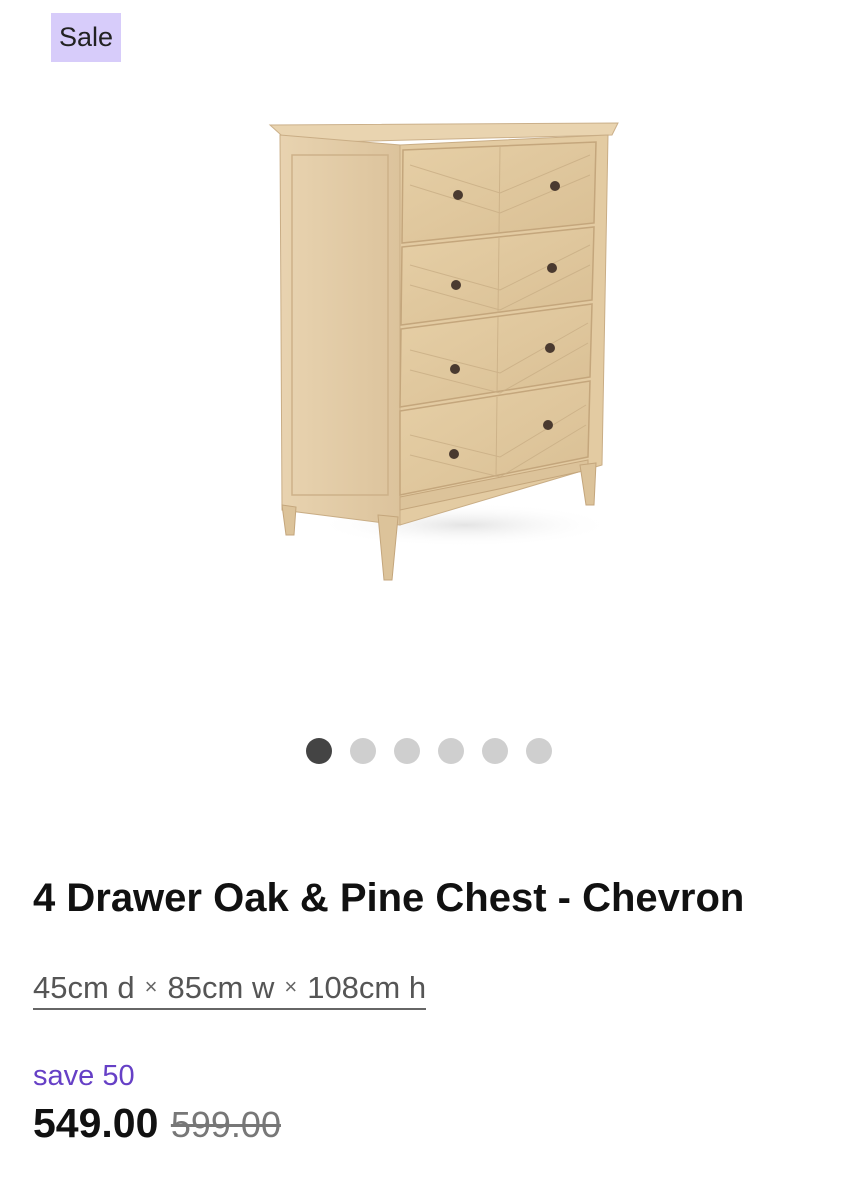  What do you see at coordinates (367, 987) in the screenshot?
I see `height-value: 108cm h` at bounding box center [367, 987].